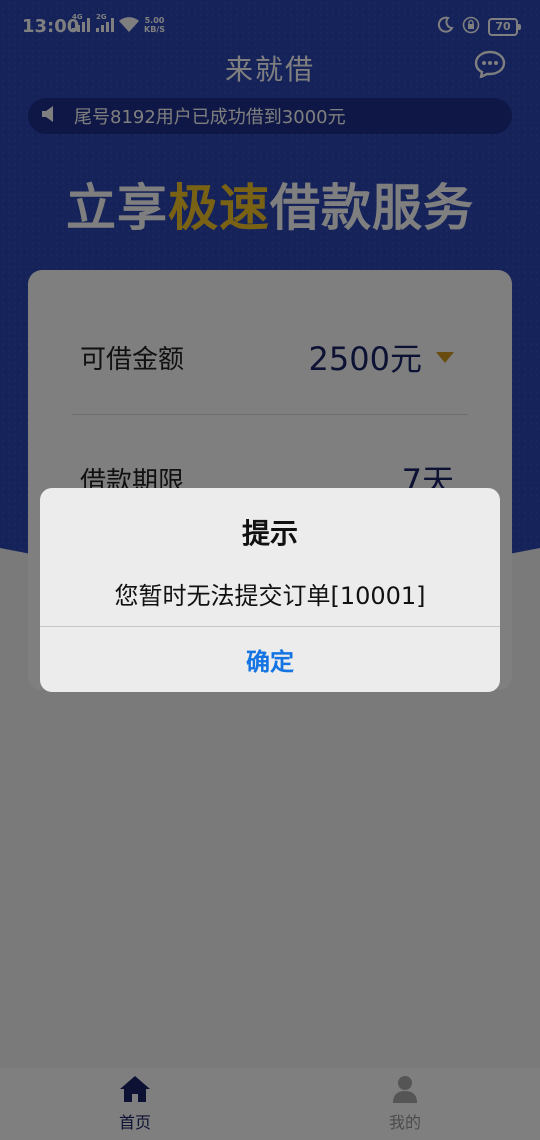  I want to click on dialog-message: 您暂时无法提交订单[10001], so click(270, 596).